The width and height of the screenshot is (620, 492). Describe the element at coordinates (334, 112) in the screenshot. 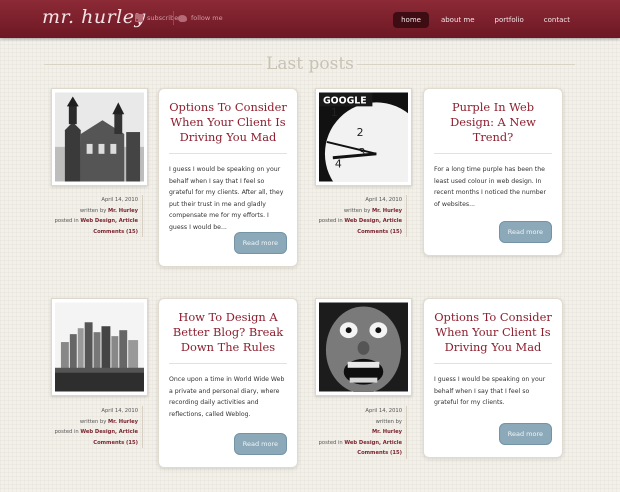

I see `svg-text: 1` at that location.